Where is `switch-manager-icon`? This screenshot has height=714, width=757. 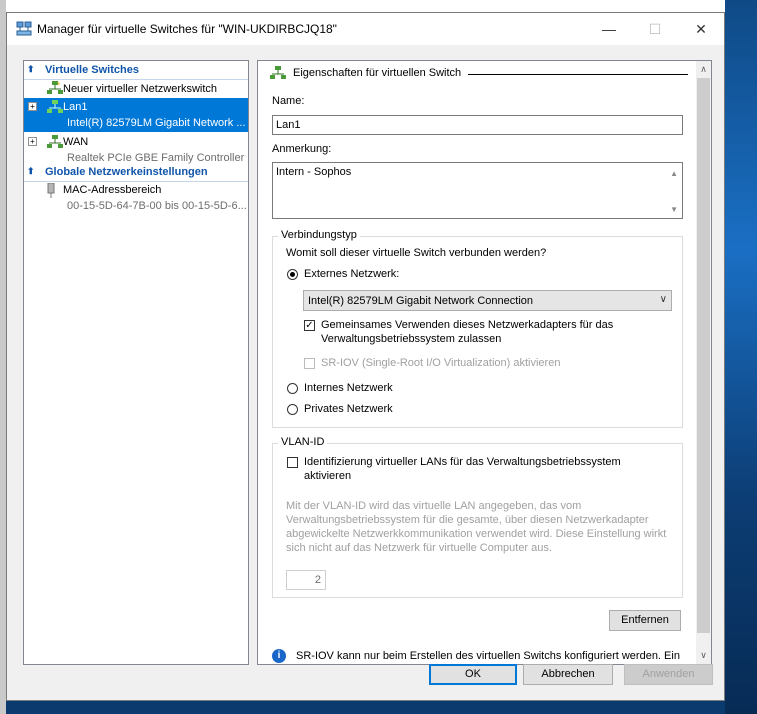
switch-manager-icon is located at coordinates (24, 28).